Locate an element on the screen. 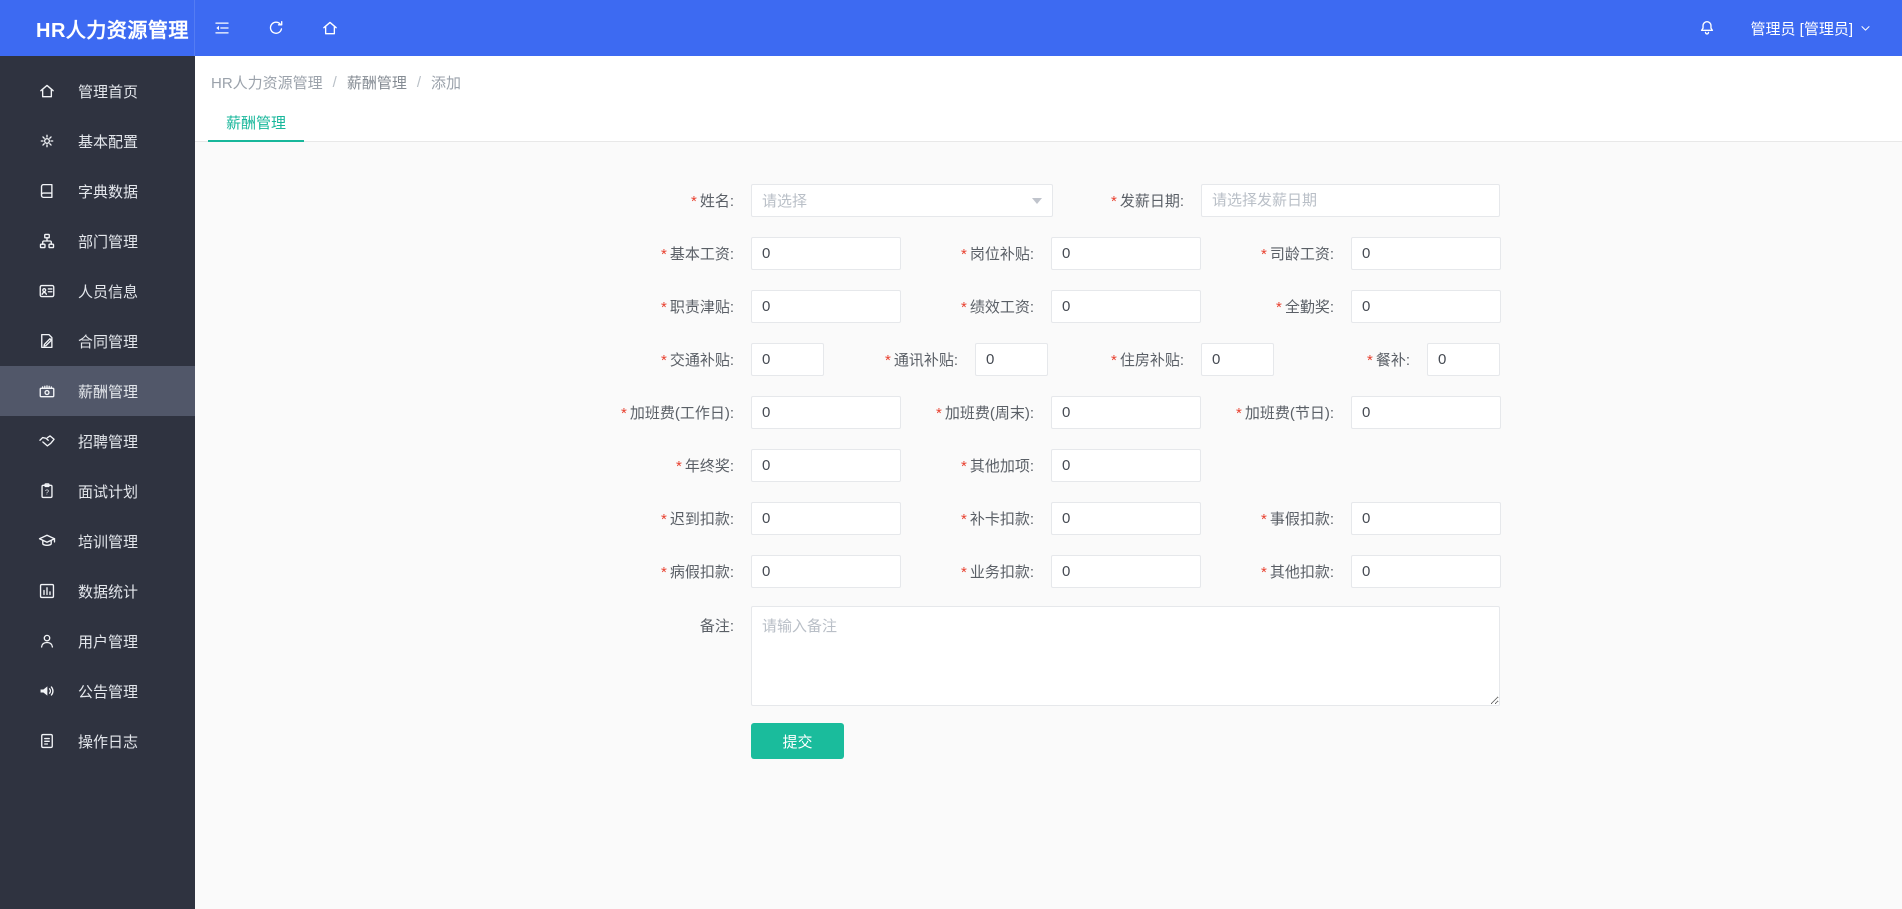 The width and height of the screenshot is (1902, 909). field-label: * 司龄工资: is located at coordinates (1297, 254).